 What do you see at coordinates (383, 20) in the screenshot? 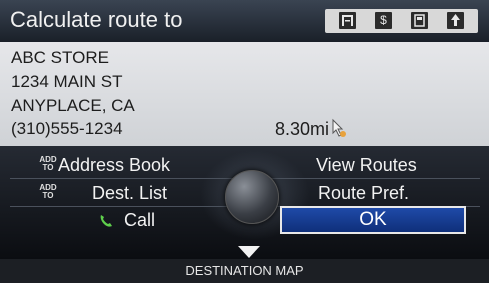
I see `dollar-icon: $` at bounding box center [383, 20].